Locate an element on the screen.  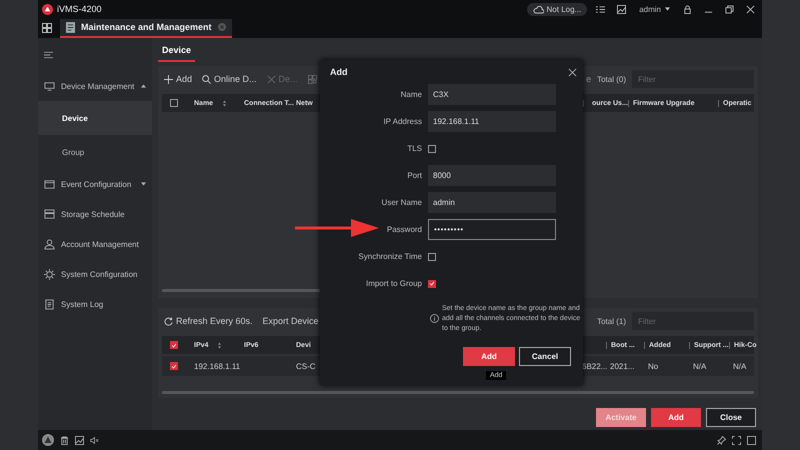
toolbar-text: e is located at coordinates (589, 79).